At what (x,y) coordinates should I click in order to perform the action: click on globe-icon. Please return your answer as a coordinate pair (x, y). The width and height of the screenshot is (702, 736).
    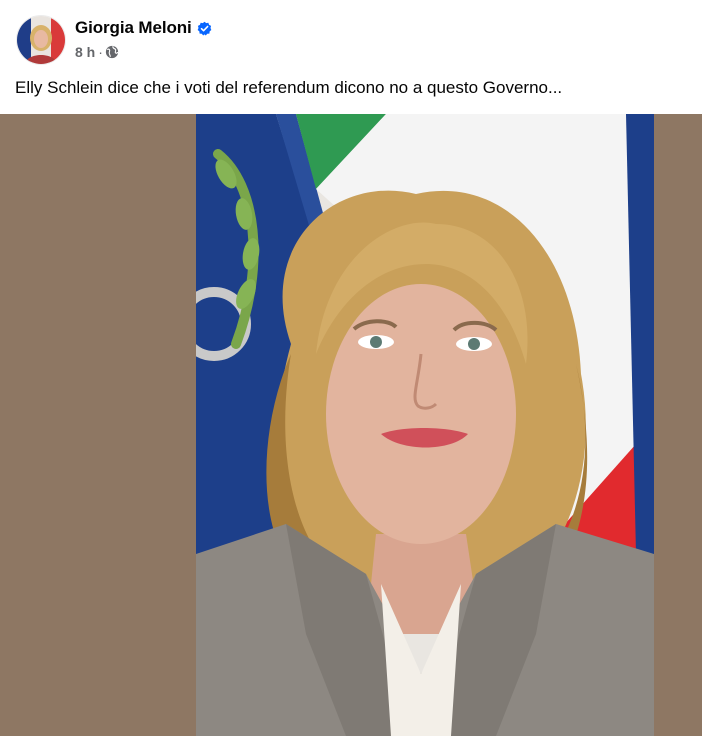
    Looking at the image, I should click on (112, 52).